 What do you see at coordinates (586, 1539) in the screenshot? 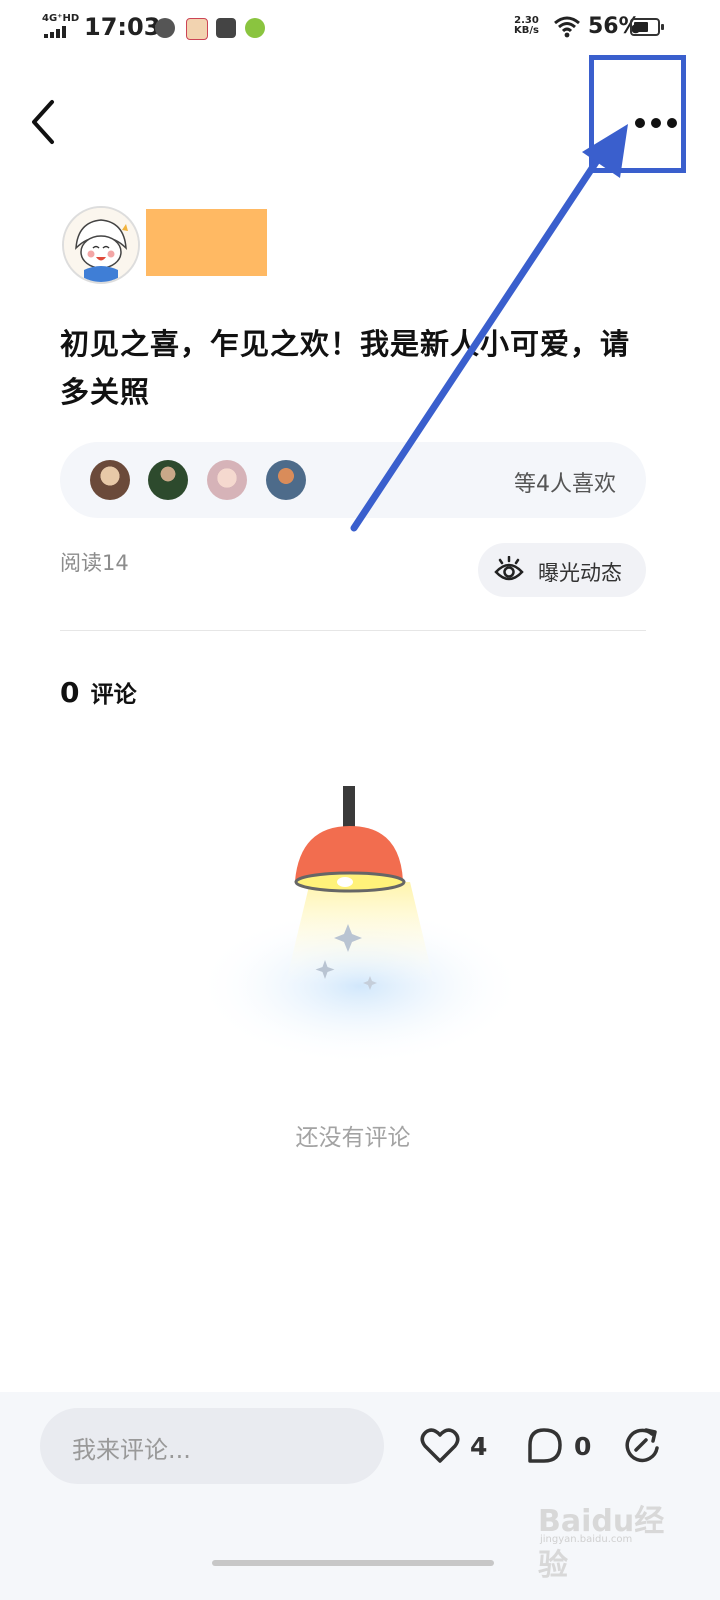
I see `watermark-url: jingyan.baidu.com` at bounding box center [586, 1539].